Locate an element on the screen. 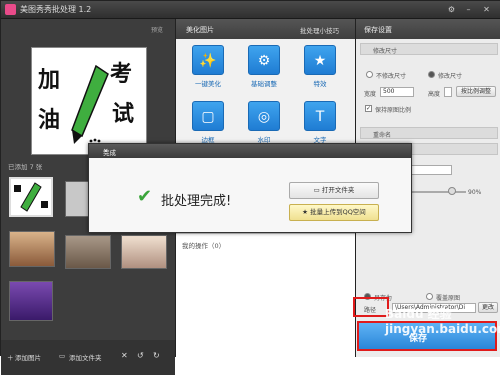 Image resolution: width=500 pixels, height=375 pixels. resize-radio is located at coordinates (431, 74).